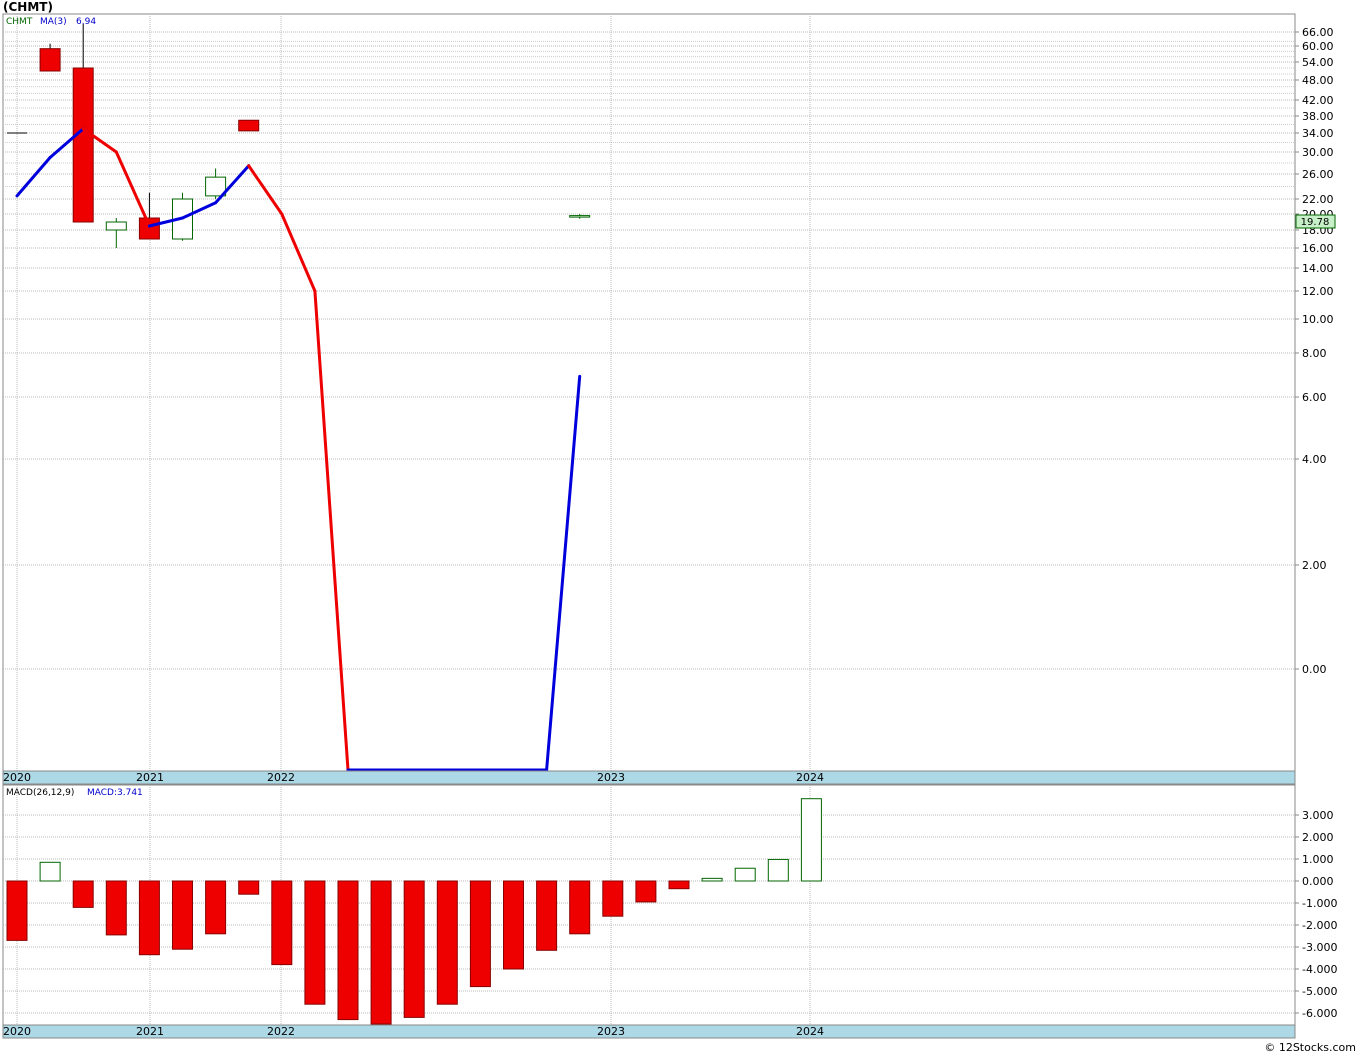  I want to click on macd-y-tick-label: -4.000, so click(1319, 969).